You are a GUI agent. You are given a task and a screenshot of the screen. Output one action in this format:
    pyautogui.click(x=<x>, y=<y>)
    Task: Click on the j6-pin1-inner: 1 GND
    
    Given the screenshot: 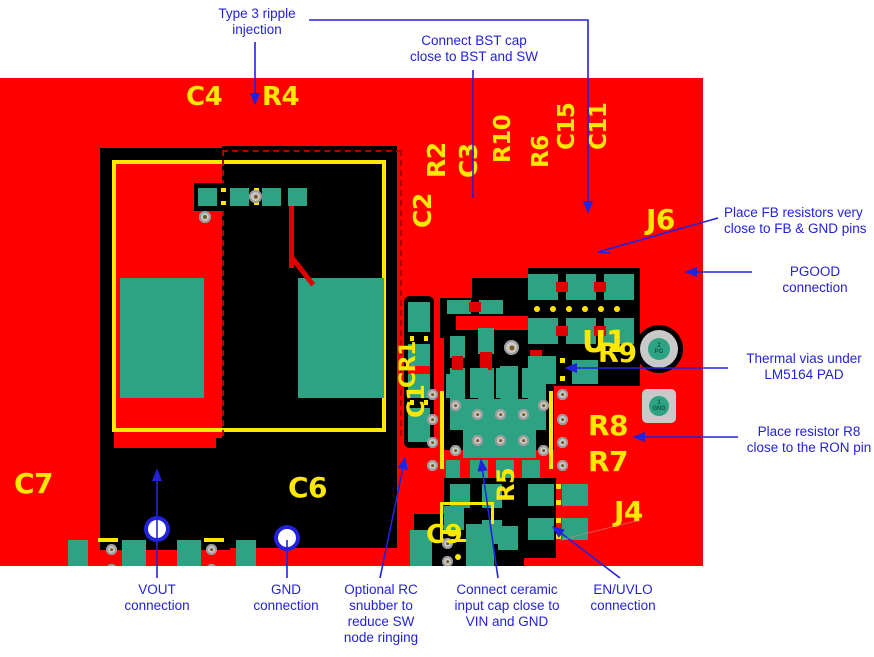 What is the action you would take?
    pyautogui.click(x=659, y=406)
    